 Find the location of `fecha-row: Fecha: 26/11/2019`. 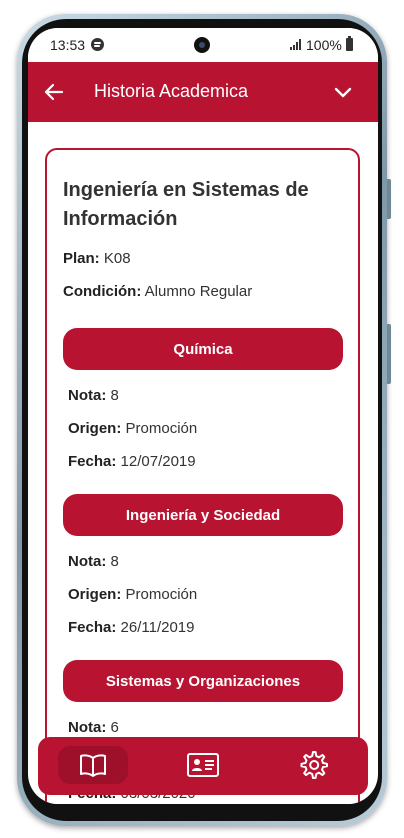

fecha-row: Fecha: 26/11/2019 is located at coordinates (131, 627).